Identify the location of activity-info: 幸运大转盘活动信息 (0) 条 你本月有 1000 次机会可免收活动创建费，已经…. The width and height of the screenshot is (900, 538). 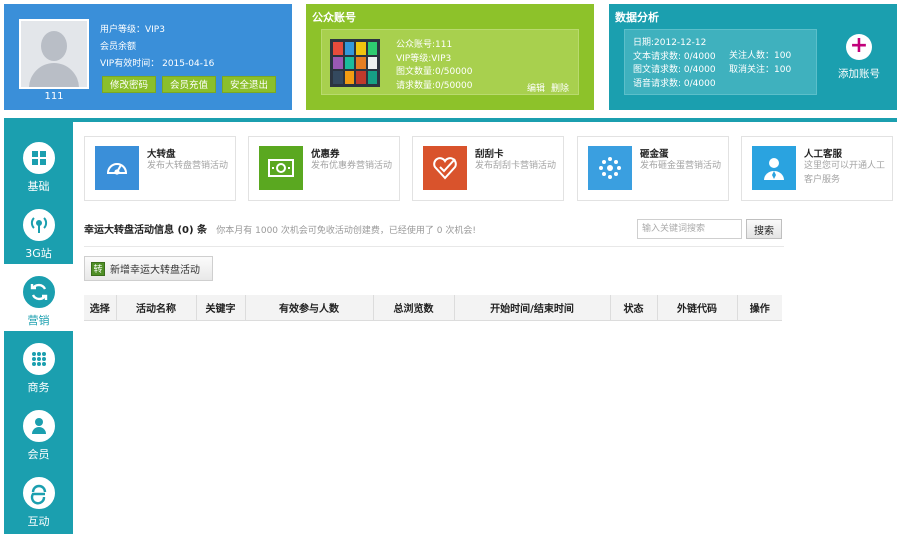
(280, 228).